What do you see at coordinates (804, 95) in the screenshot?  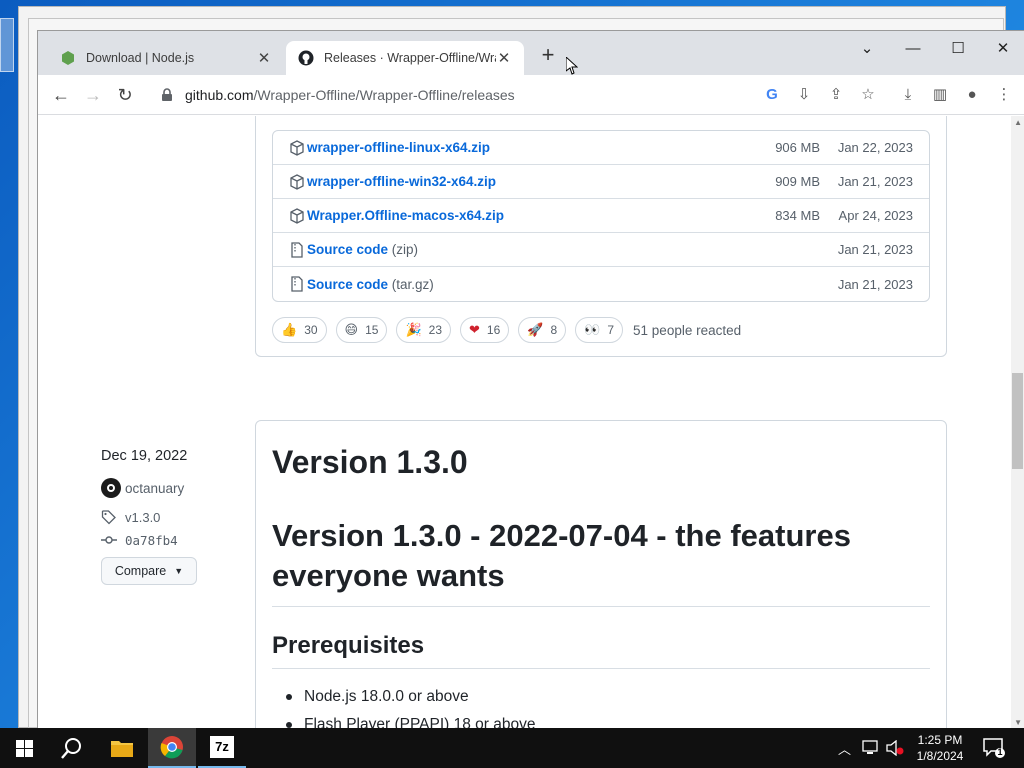 I see `install-app-icon: ⇩` at bounding box center [804, 95].